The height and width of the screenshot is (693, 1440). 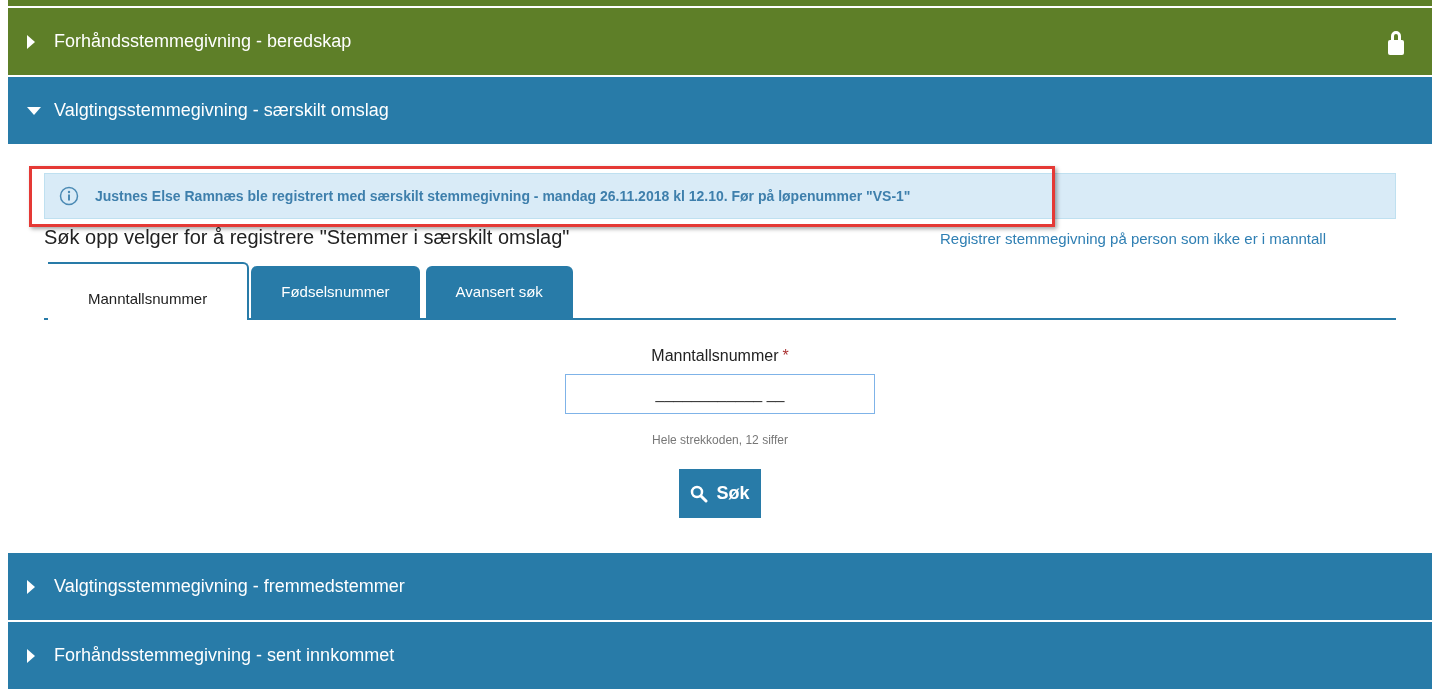 What do you see at coordinates (203, 41) in the screenshot?
I see `section-title: Forhåndsstemmegivning - beredskap` at bounding box center [203, 41].